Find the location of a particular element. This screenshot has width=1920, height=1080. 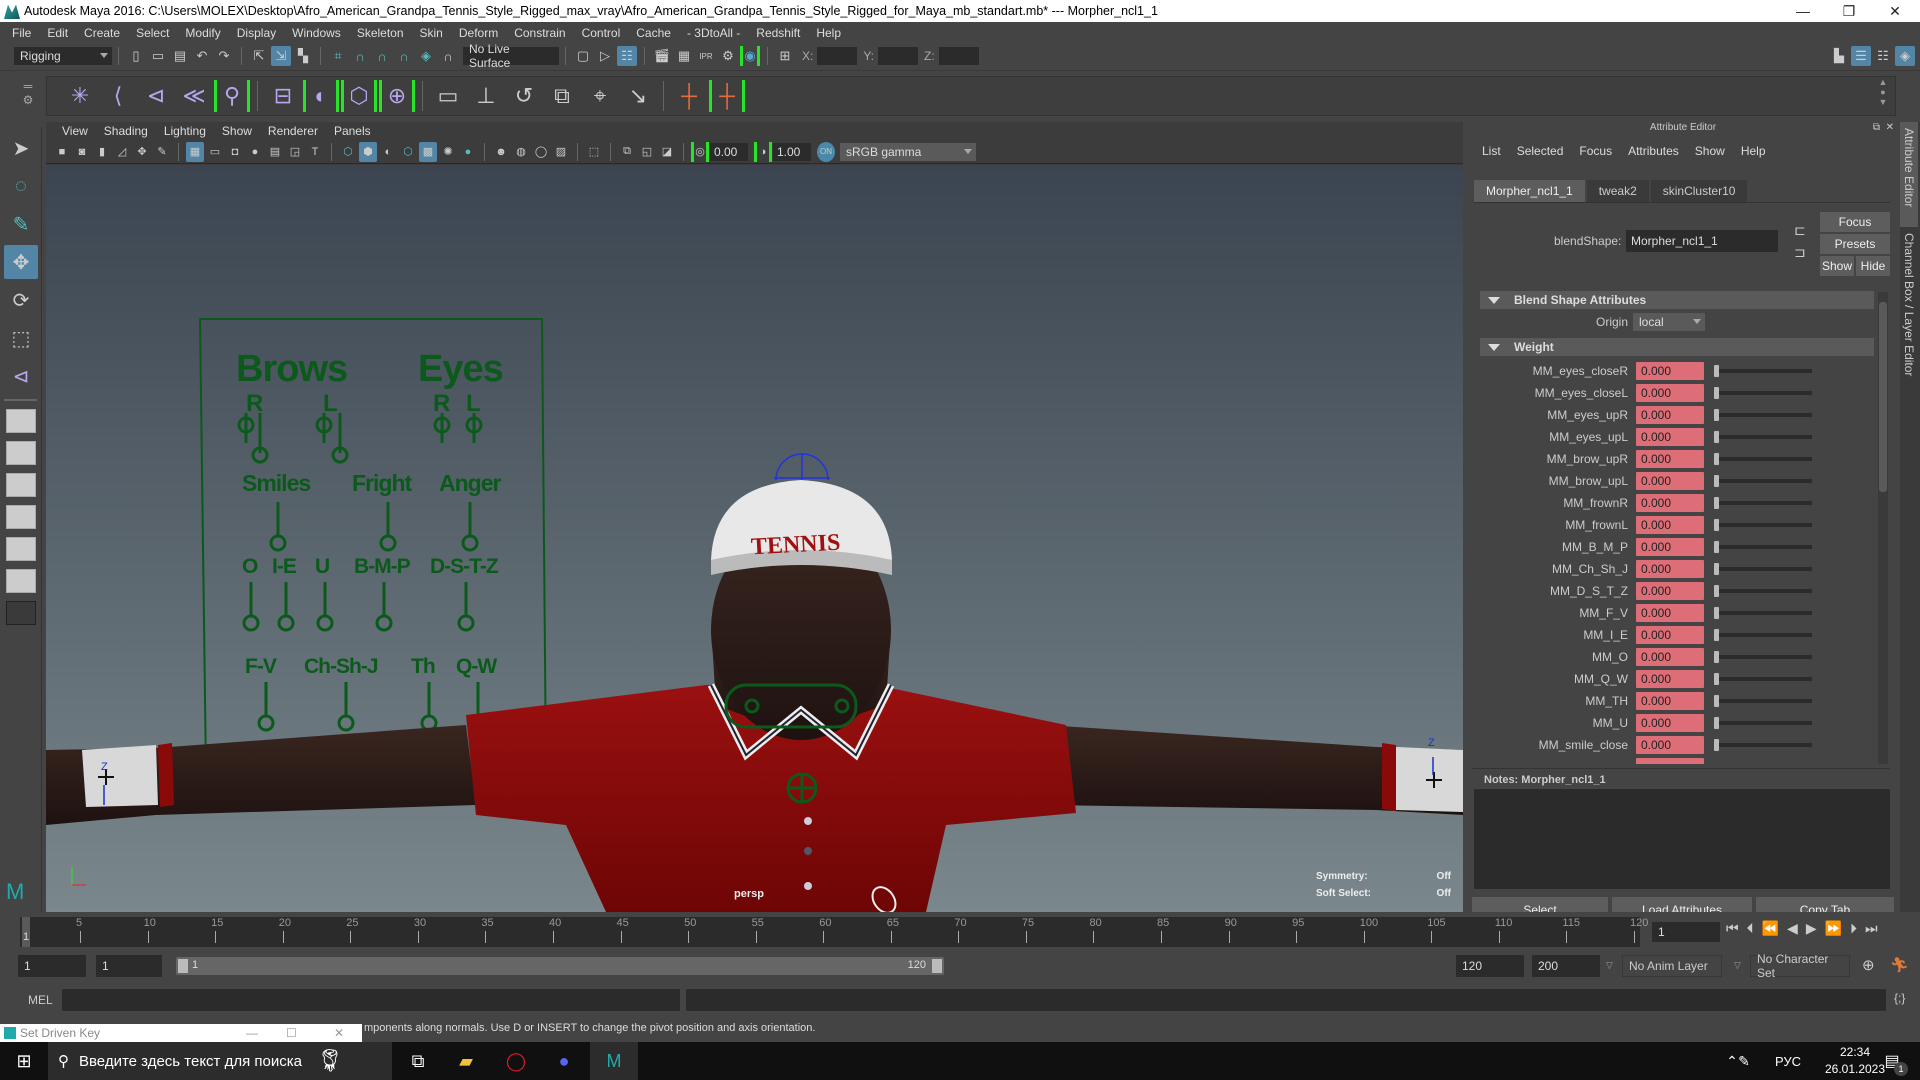

input-box-icon: ⊞ is located at coordinates (785, 56).